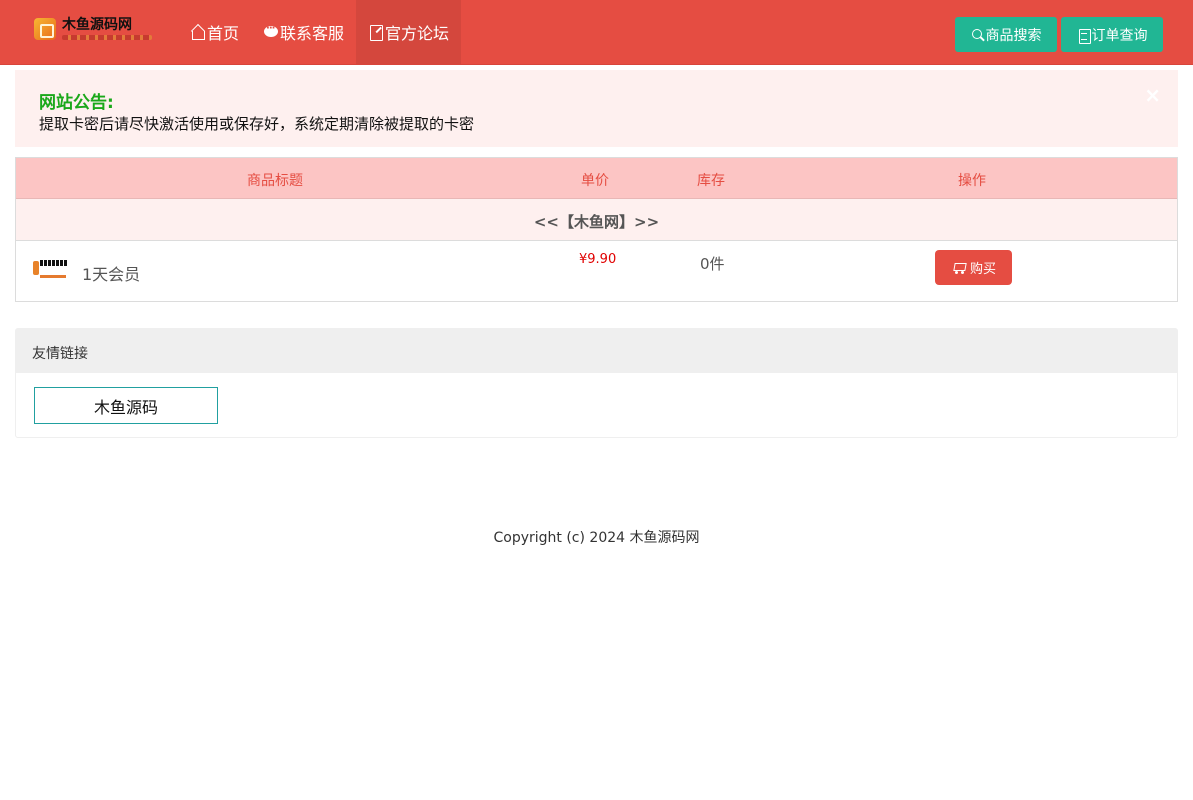 The image size is (1193, 800). I want to click on notice-title: 网站公告:, so click(76, 103).